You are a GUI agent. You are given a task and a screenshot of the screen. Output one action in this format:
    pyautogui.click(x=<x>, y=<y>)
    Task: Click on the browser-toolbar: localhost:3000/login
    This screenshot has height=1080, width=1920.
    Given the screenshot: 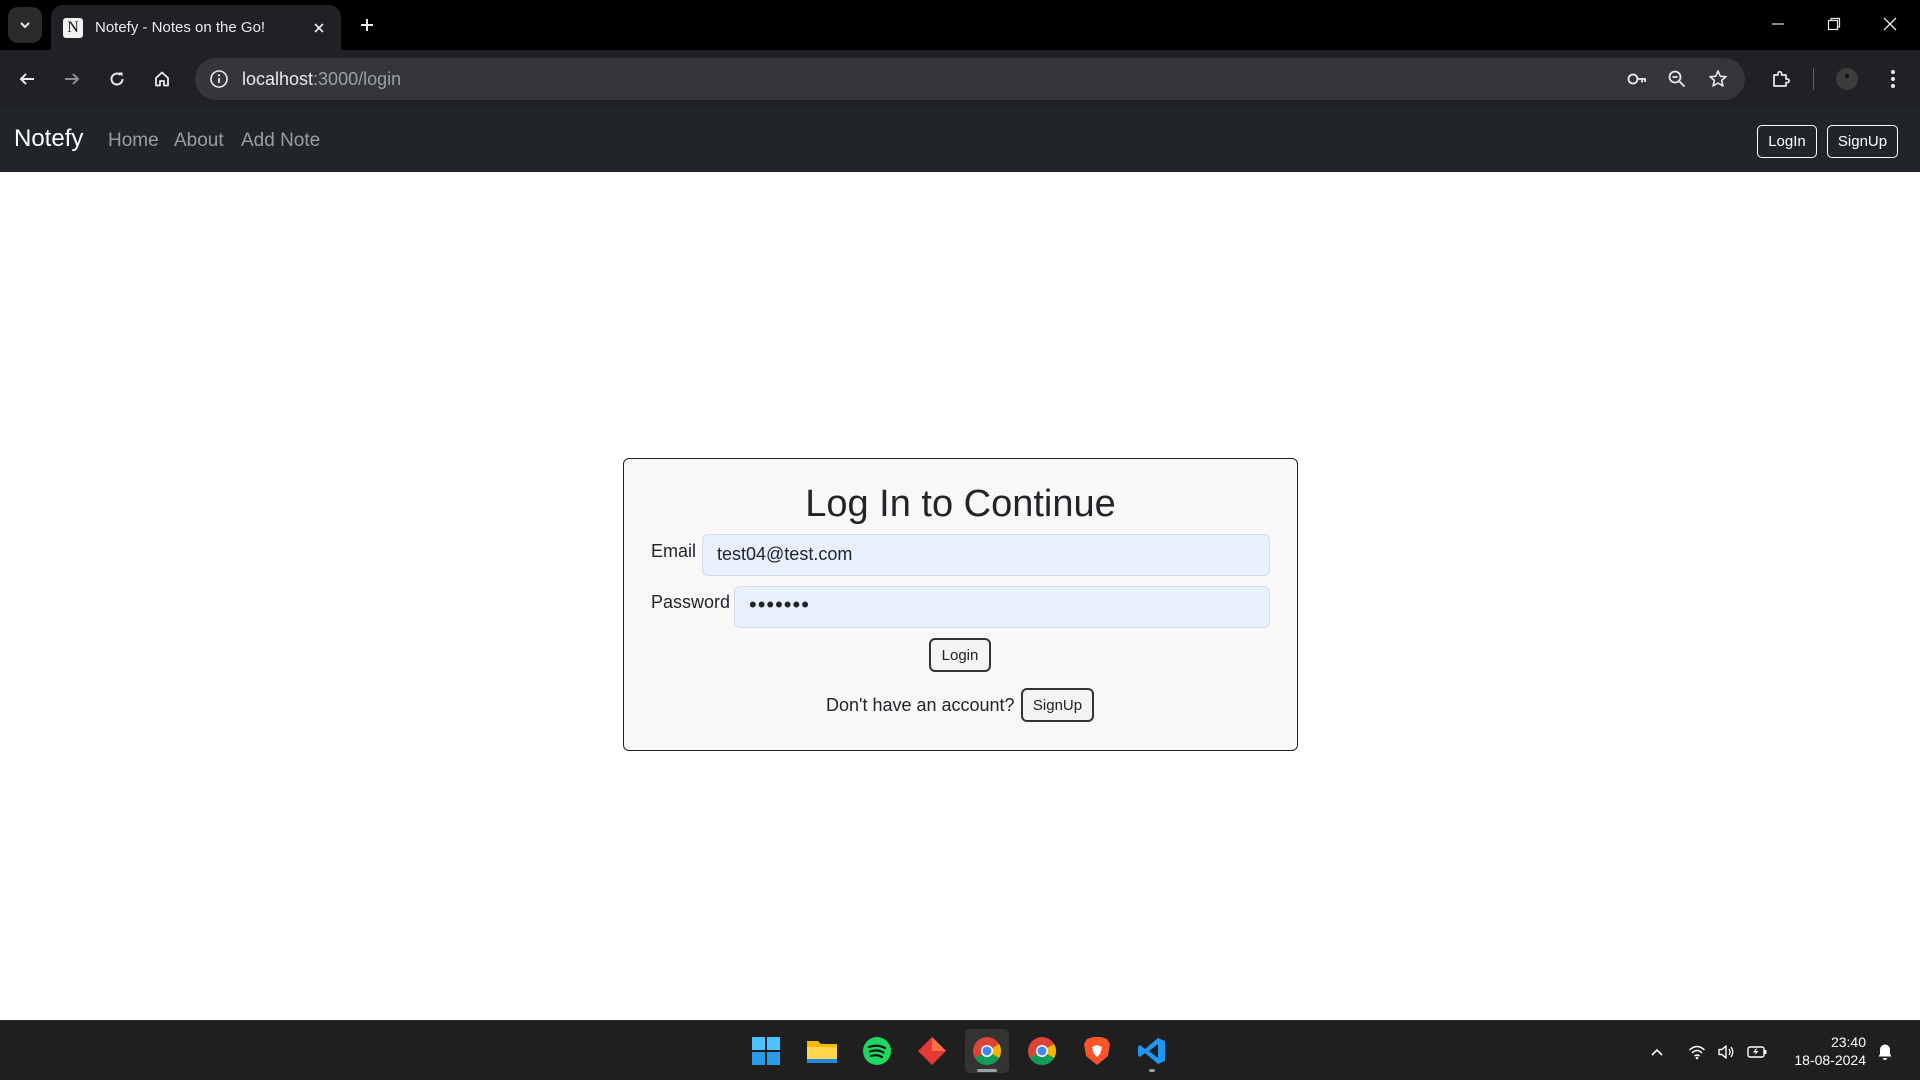 What is the action you would take?
    pyautogui.click(x=960, y=79)
    